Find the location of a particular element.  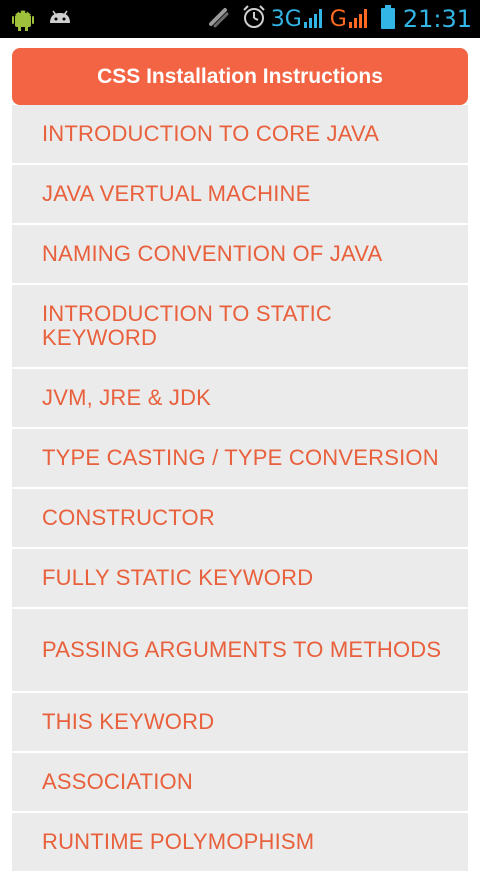

clock: 21:31 is located at coordinates (437, 19).